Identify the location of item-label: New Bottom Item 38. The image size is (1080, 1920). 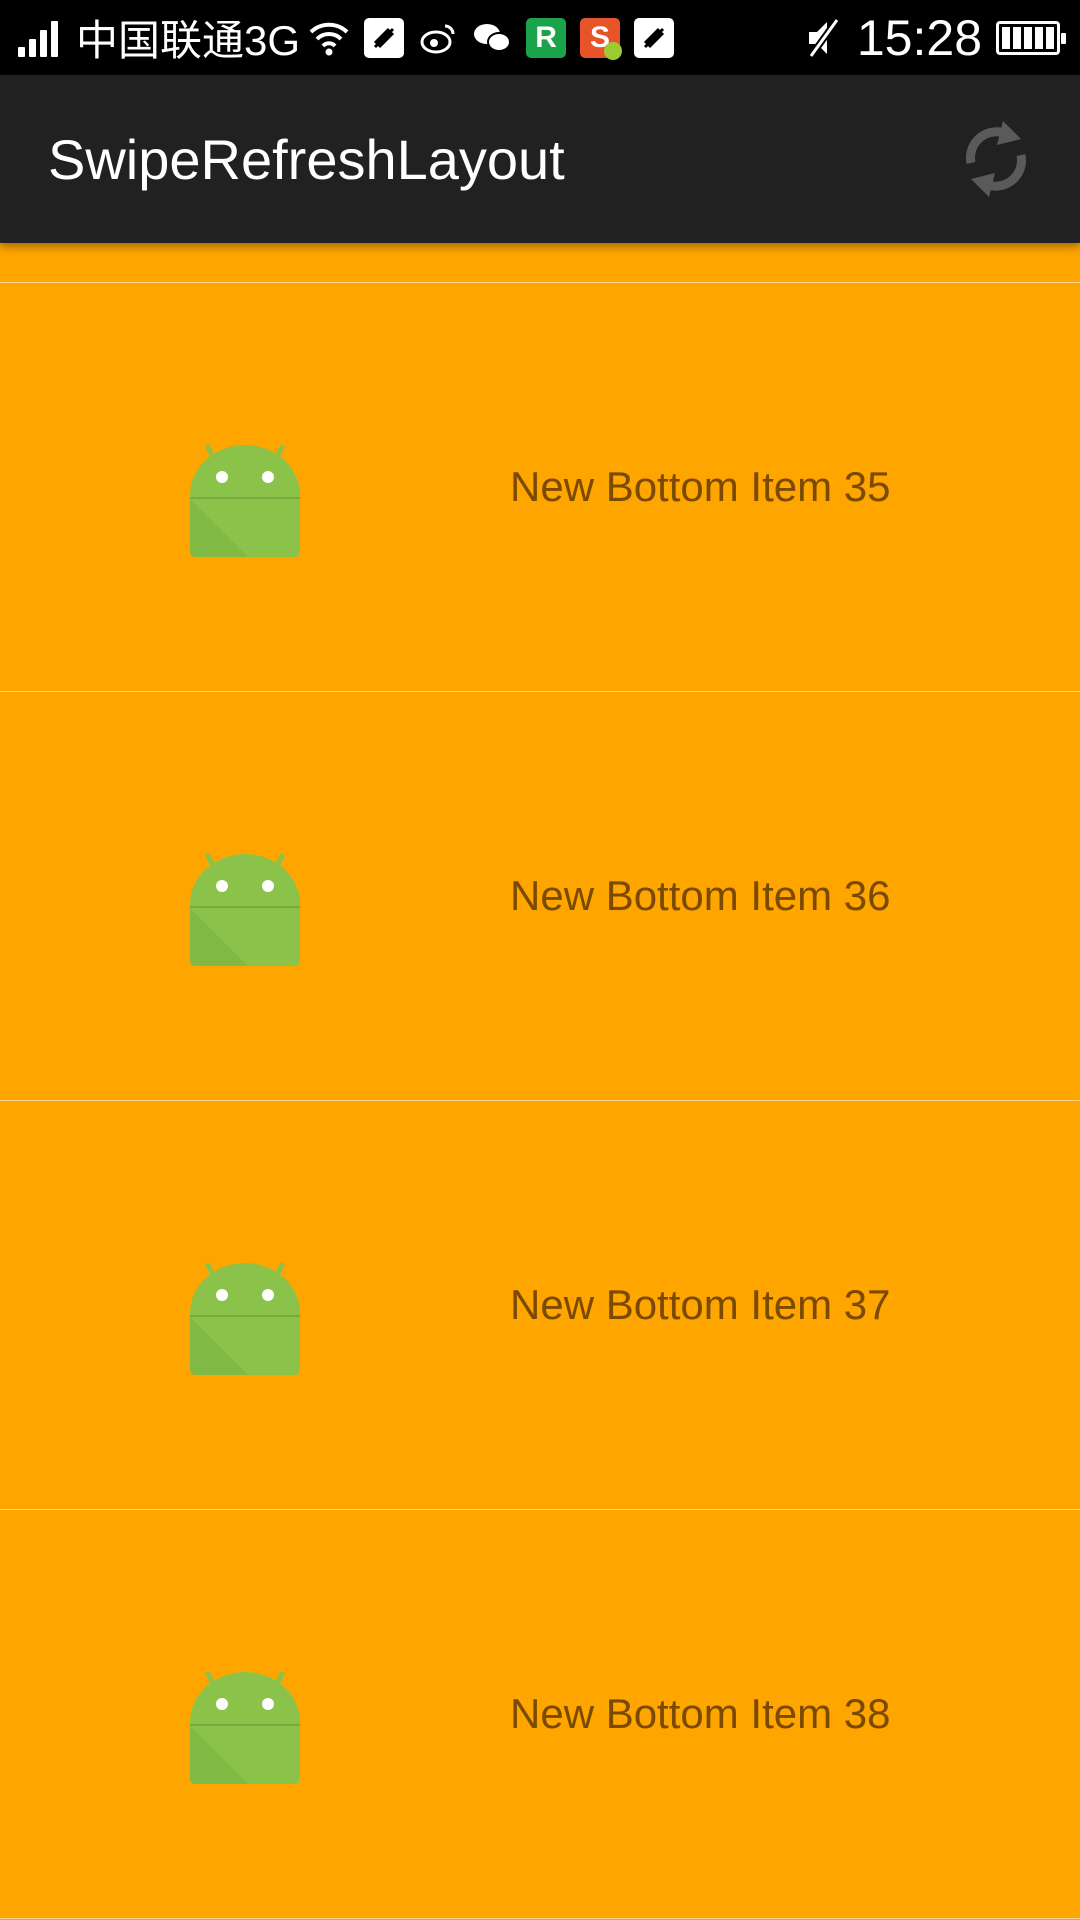
(700, 1713).